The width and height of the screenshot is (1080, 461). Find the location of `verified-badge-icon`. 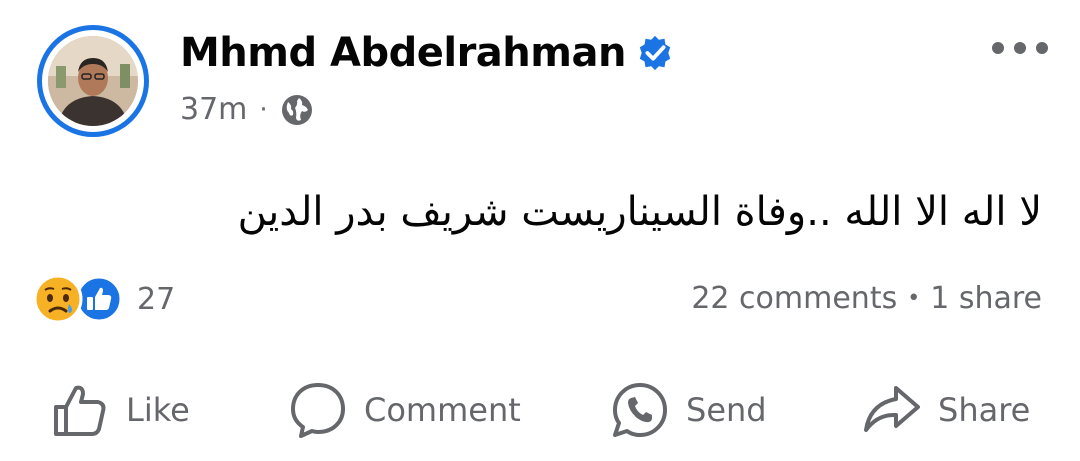

verified-badge-icon is located at coordinates (655, 53).